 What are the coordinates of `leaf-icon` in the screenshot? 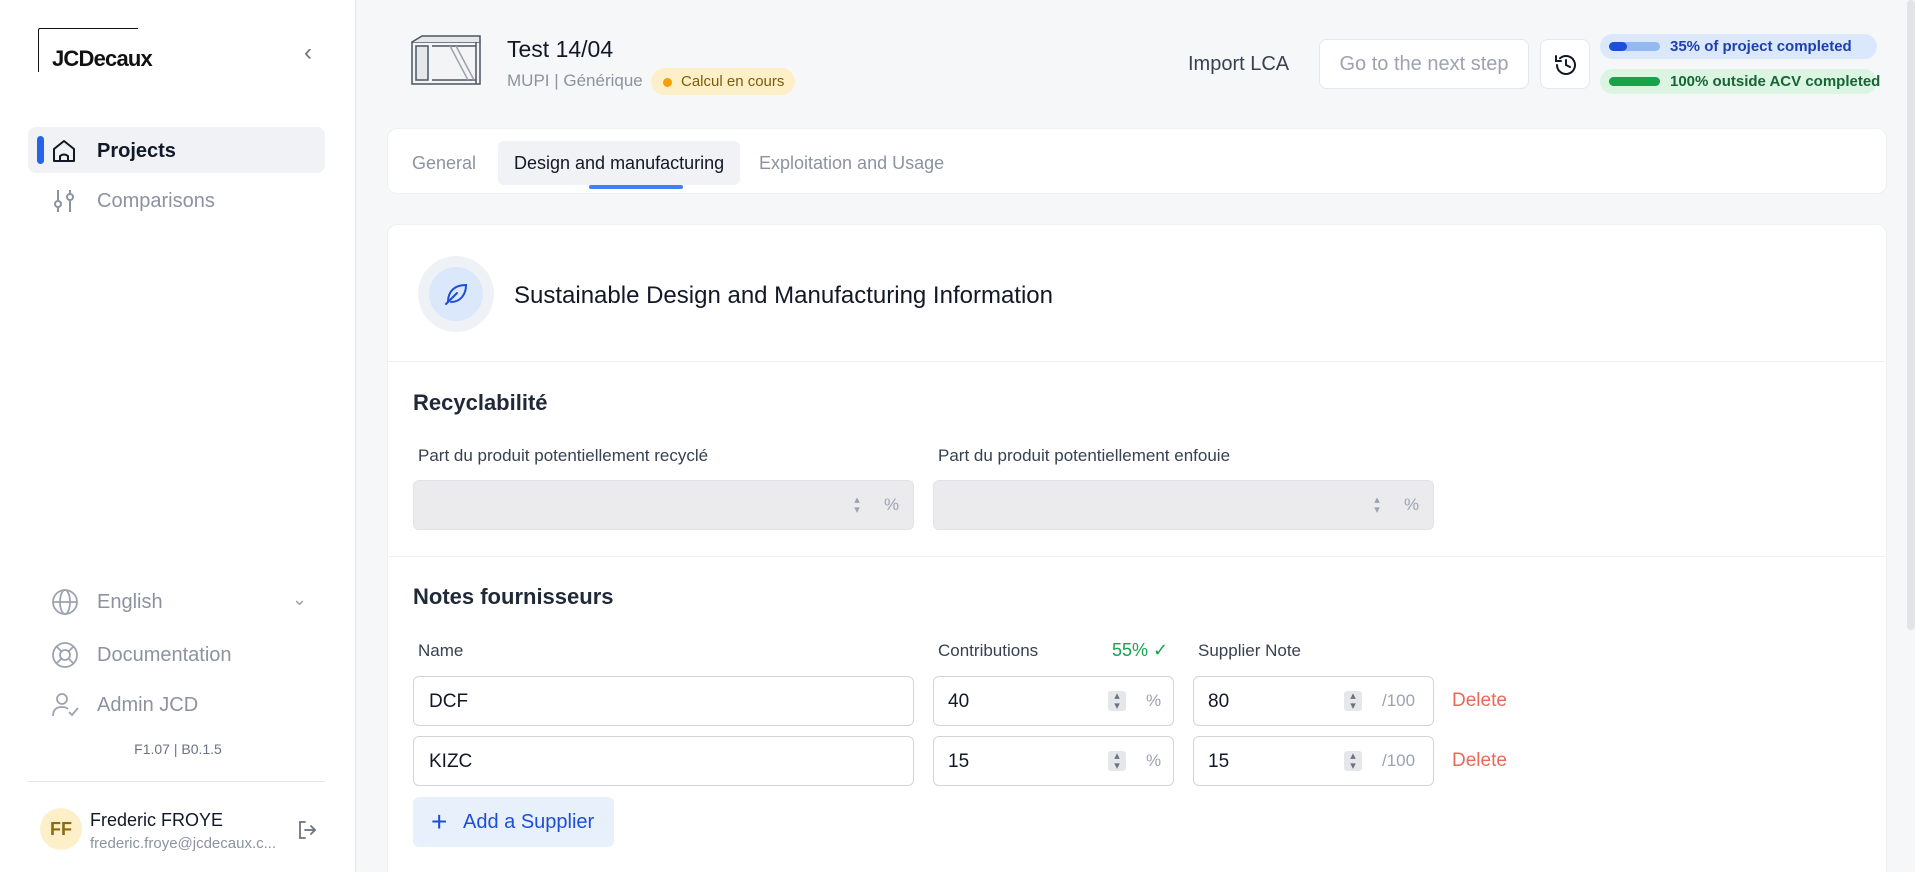 It's located at (456, 294).